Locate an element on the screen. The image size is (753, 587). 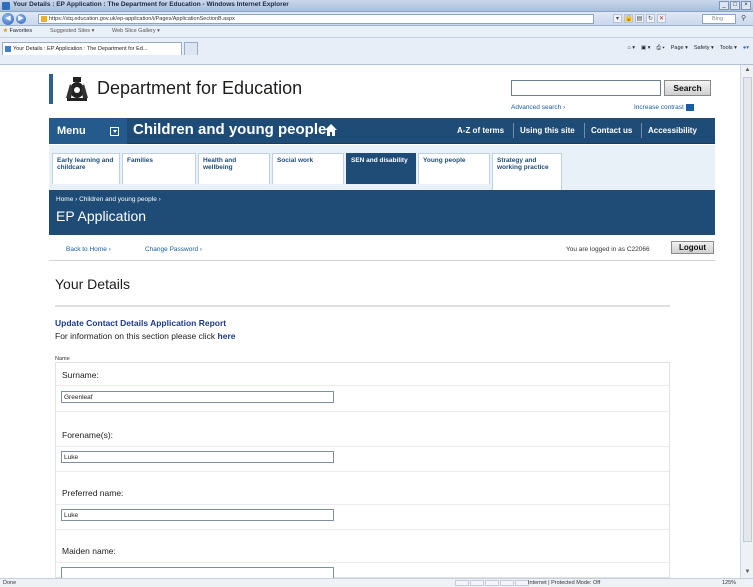
tab-strategy: Strategy and working practice is located at coordinates (527, 173).